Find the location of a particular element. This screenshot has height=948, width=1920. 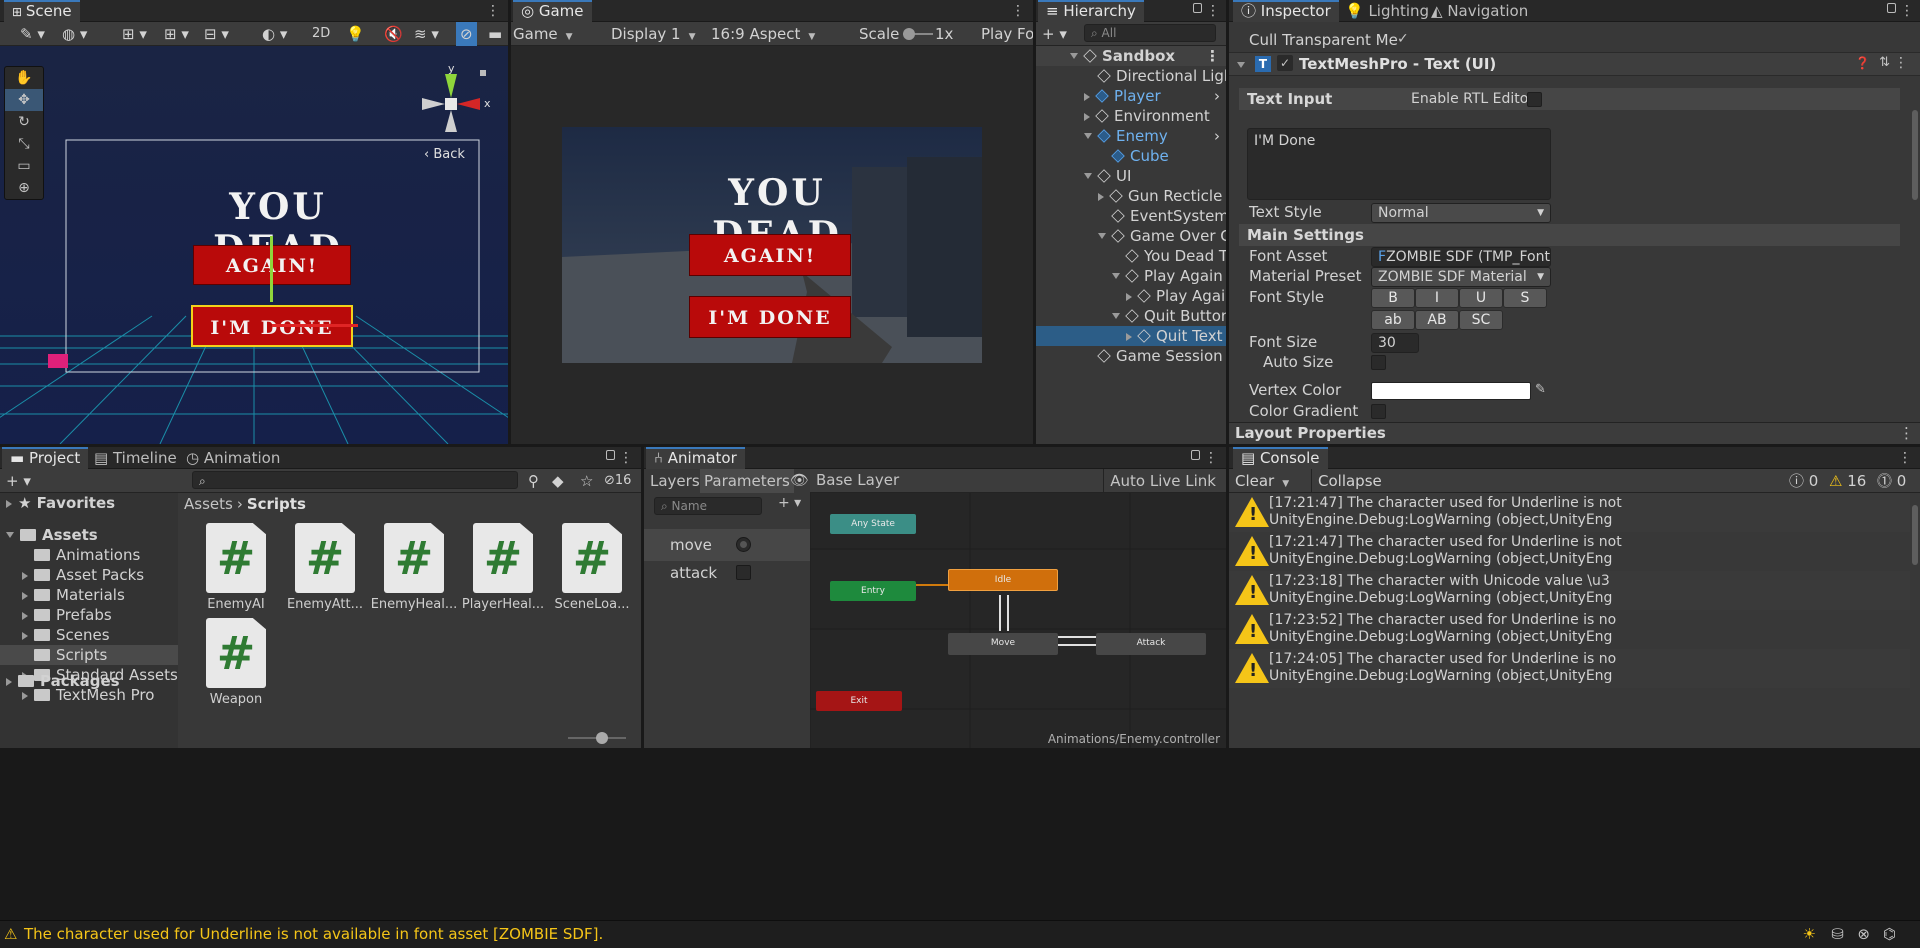

component-foldout-icon is located at coordinates (1241, 65).